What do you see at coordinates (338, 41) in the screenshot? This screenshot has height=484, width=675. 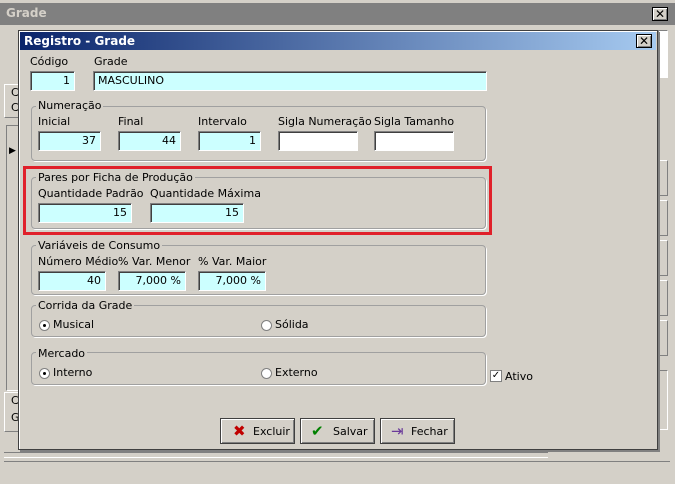 I see `dialog-title-bar: Registro - Grade` at bounding box center [338, 41].